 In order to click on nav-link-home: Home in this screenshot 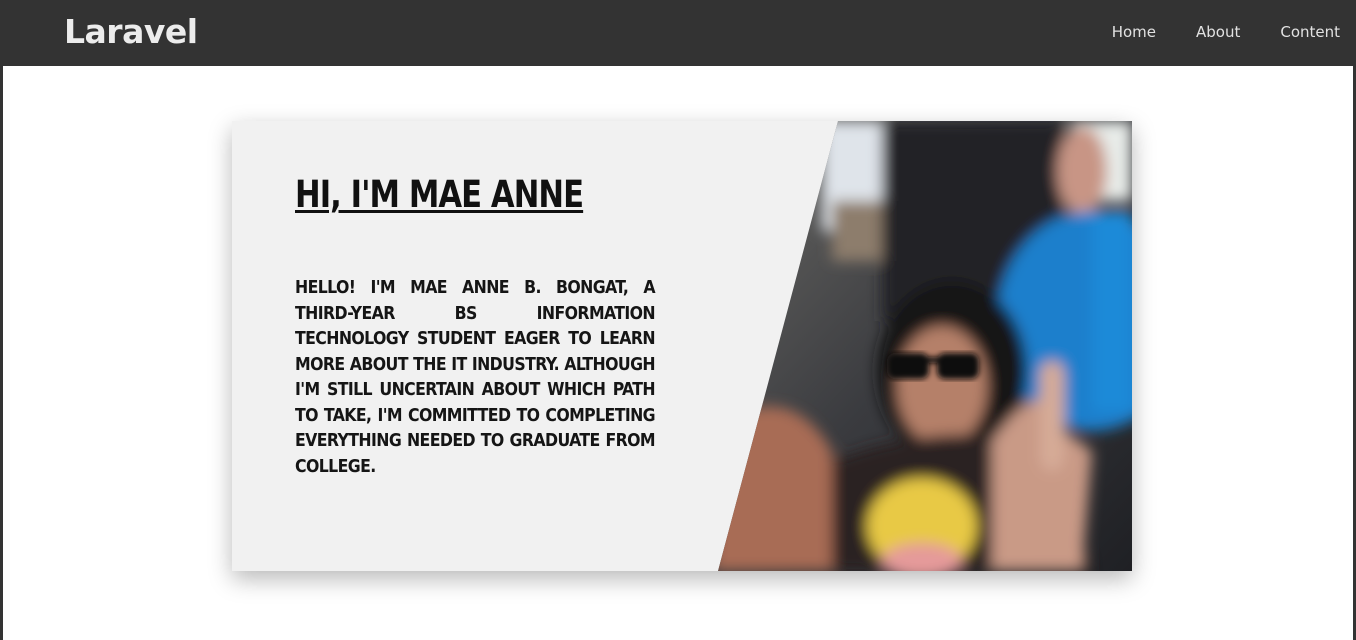, I will do `click(1134, 32)`.